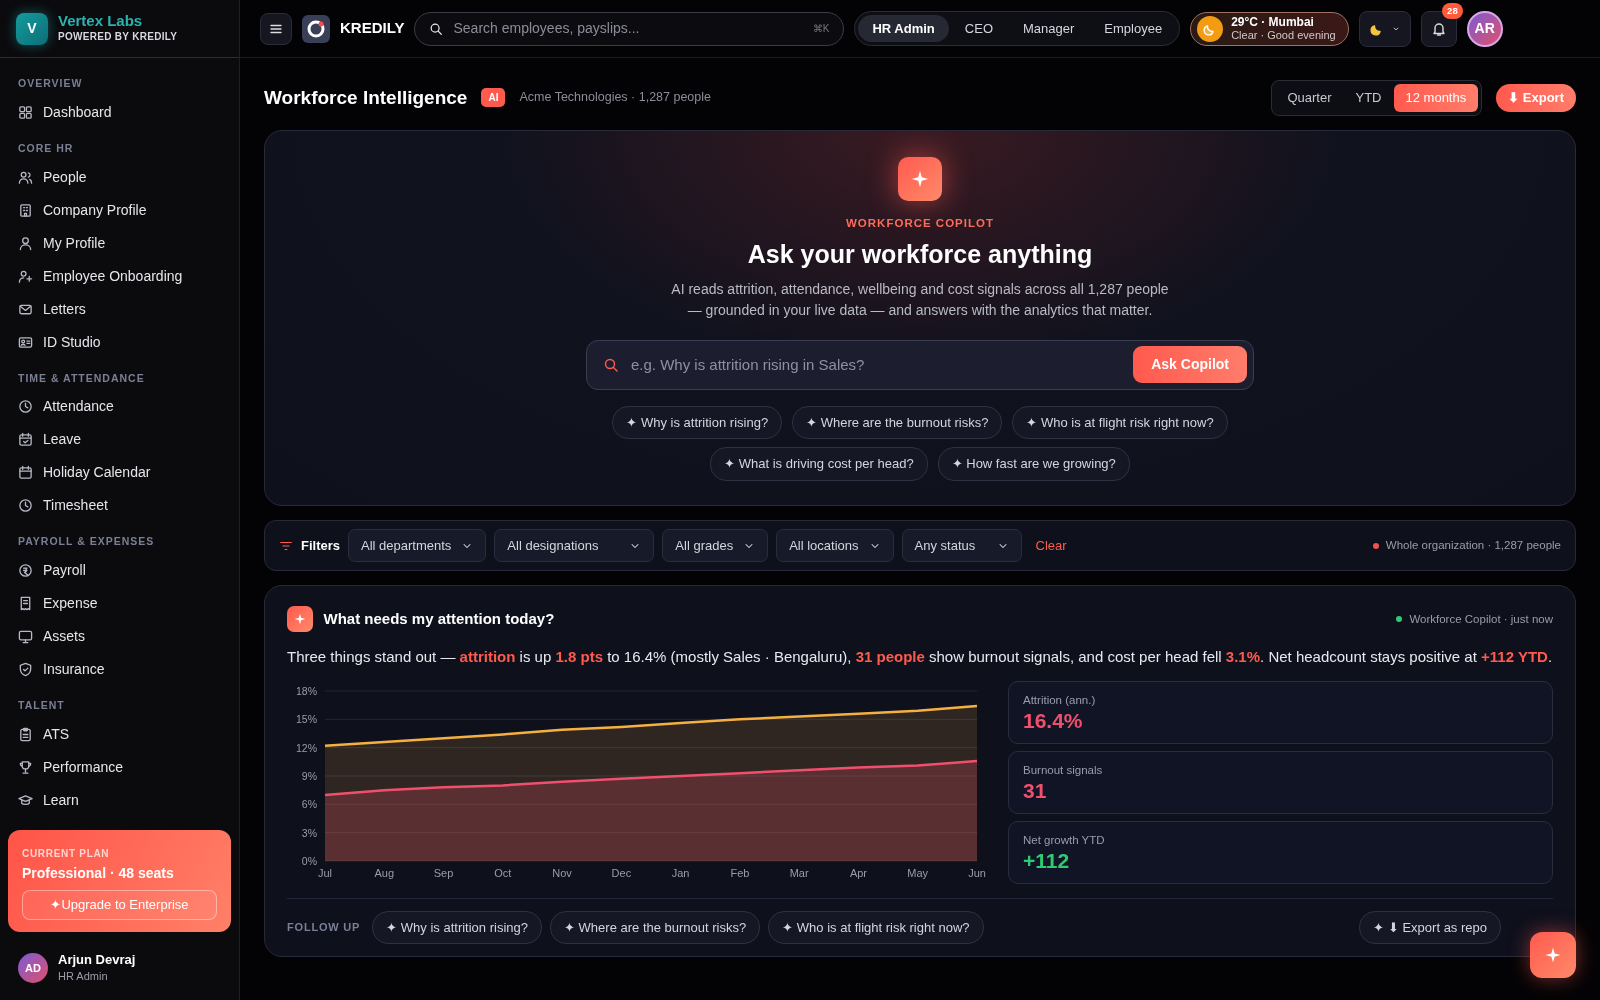 The image size is (1600, 1000). What do you see at coordinates (1051, 545) in the screenshot?
I see `clear-link: Clear` at bounding box center [1051, 545].